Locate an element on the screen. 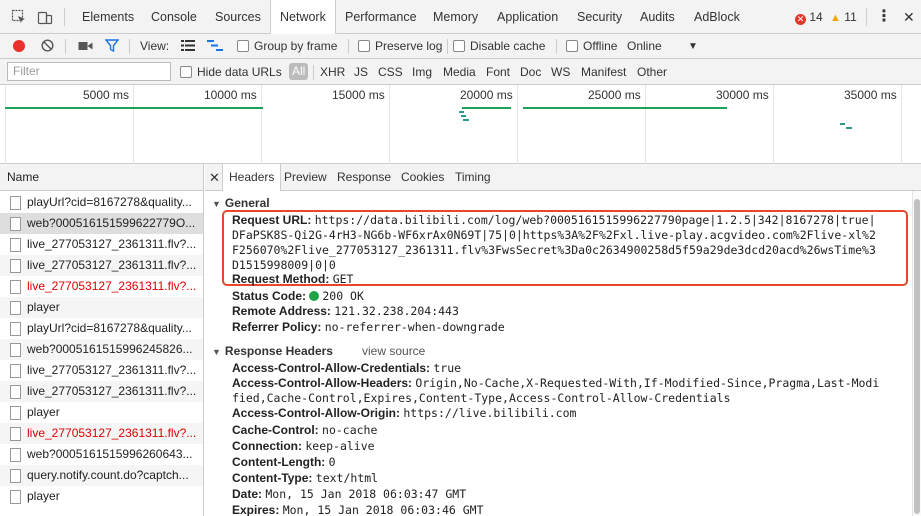 The image size is (921, 516). clear-button is located at coordinates (47, 46).